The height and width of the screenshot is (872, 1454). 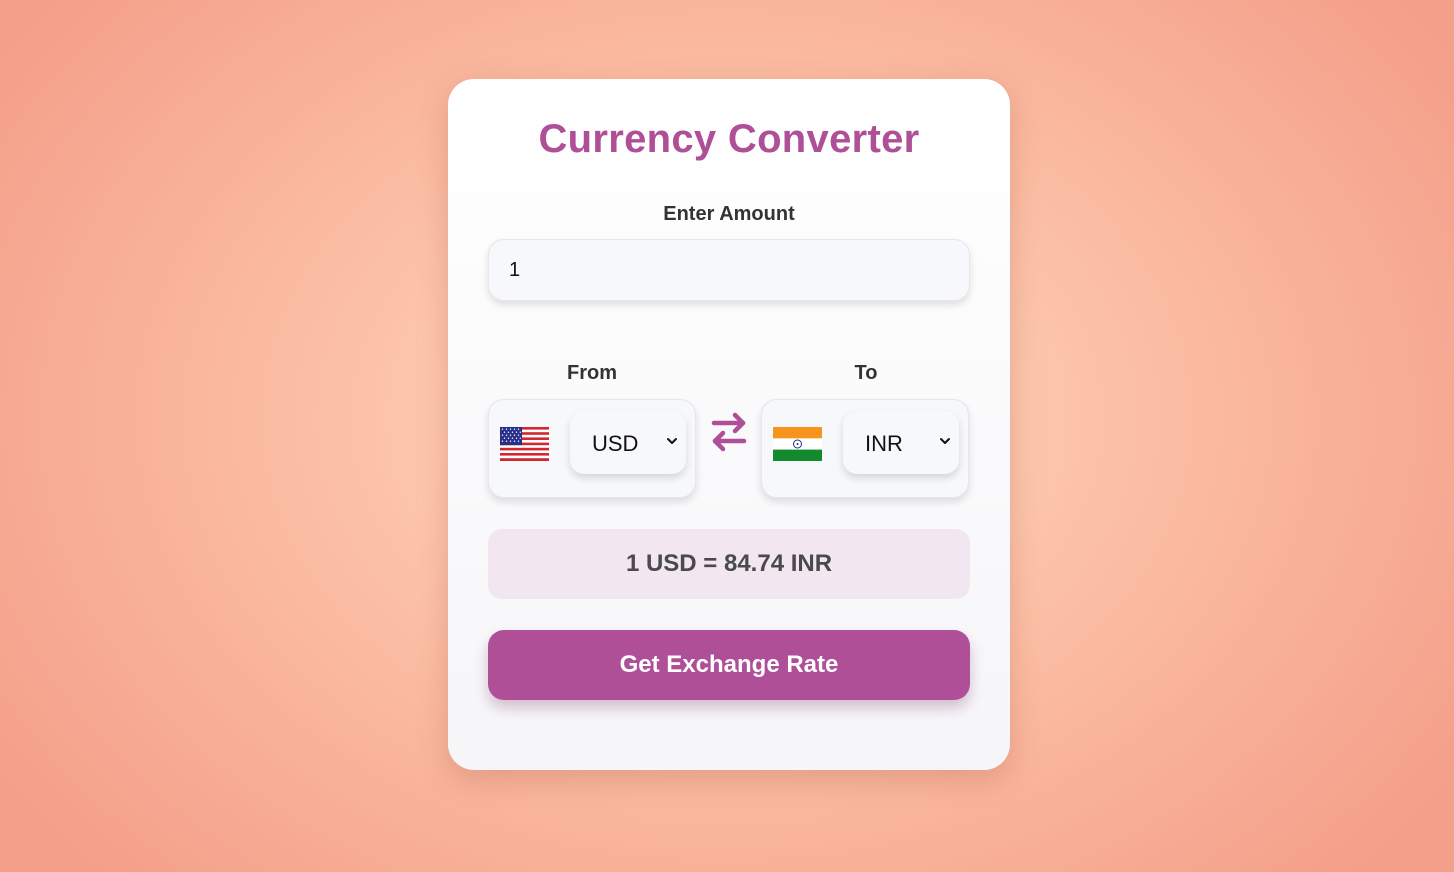 I want to click on us-flag-icon, so click(x=524, y=444).